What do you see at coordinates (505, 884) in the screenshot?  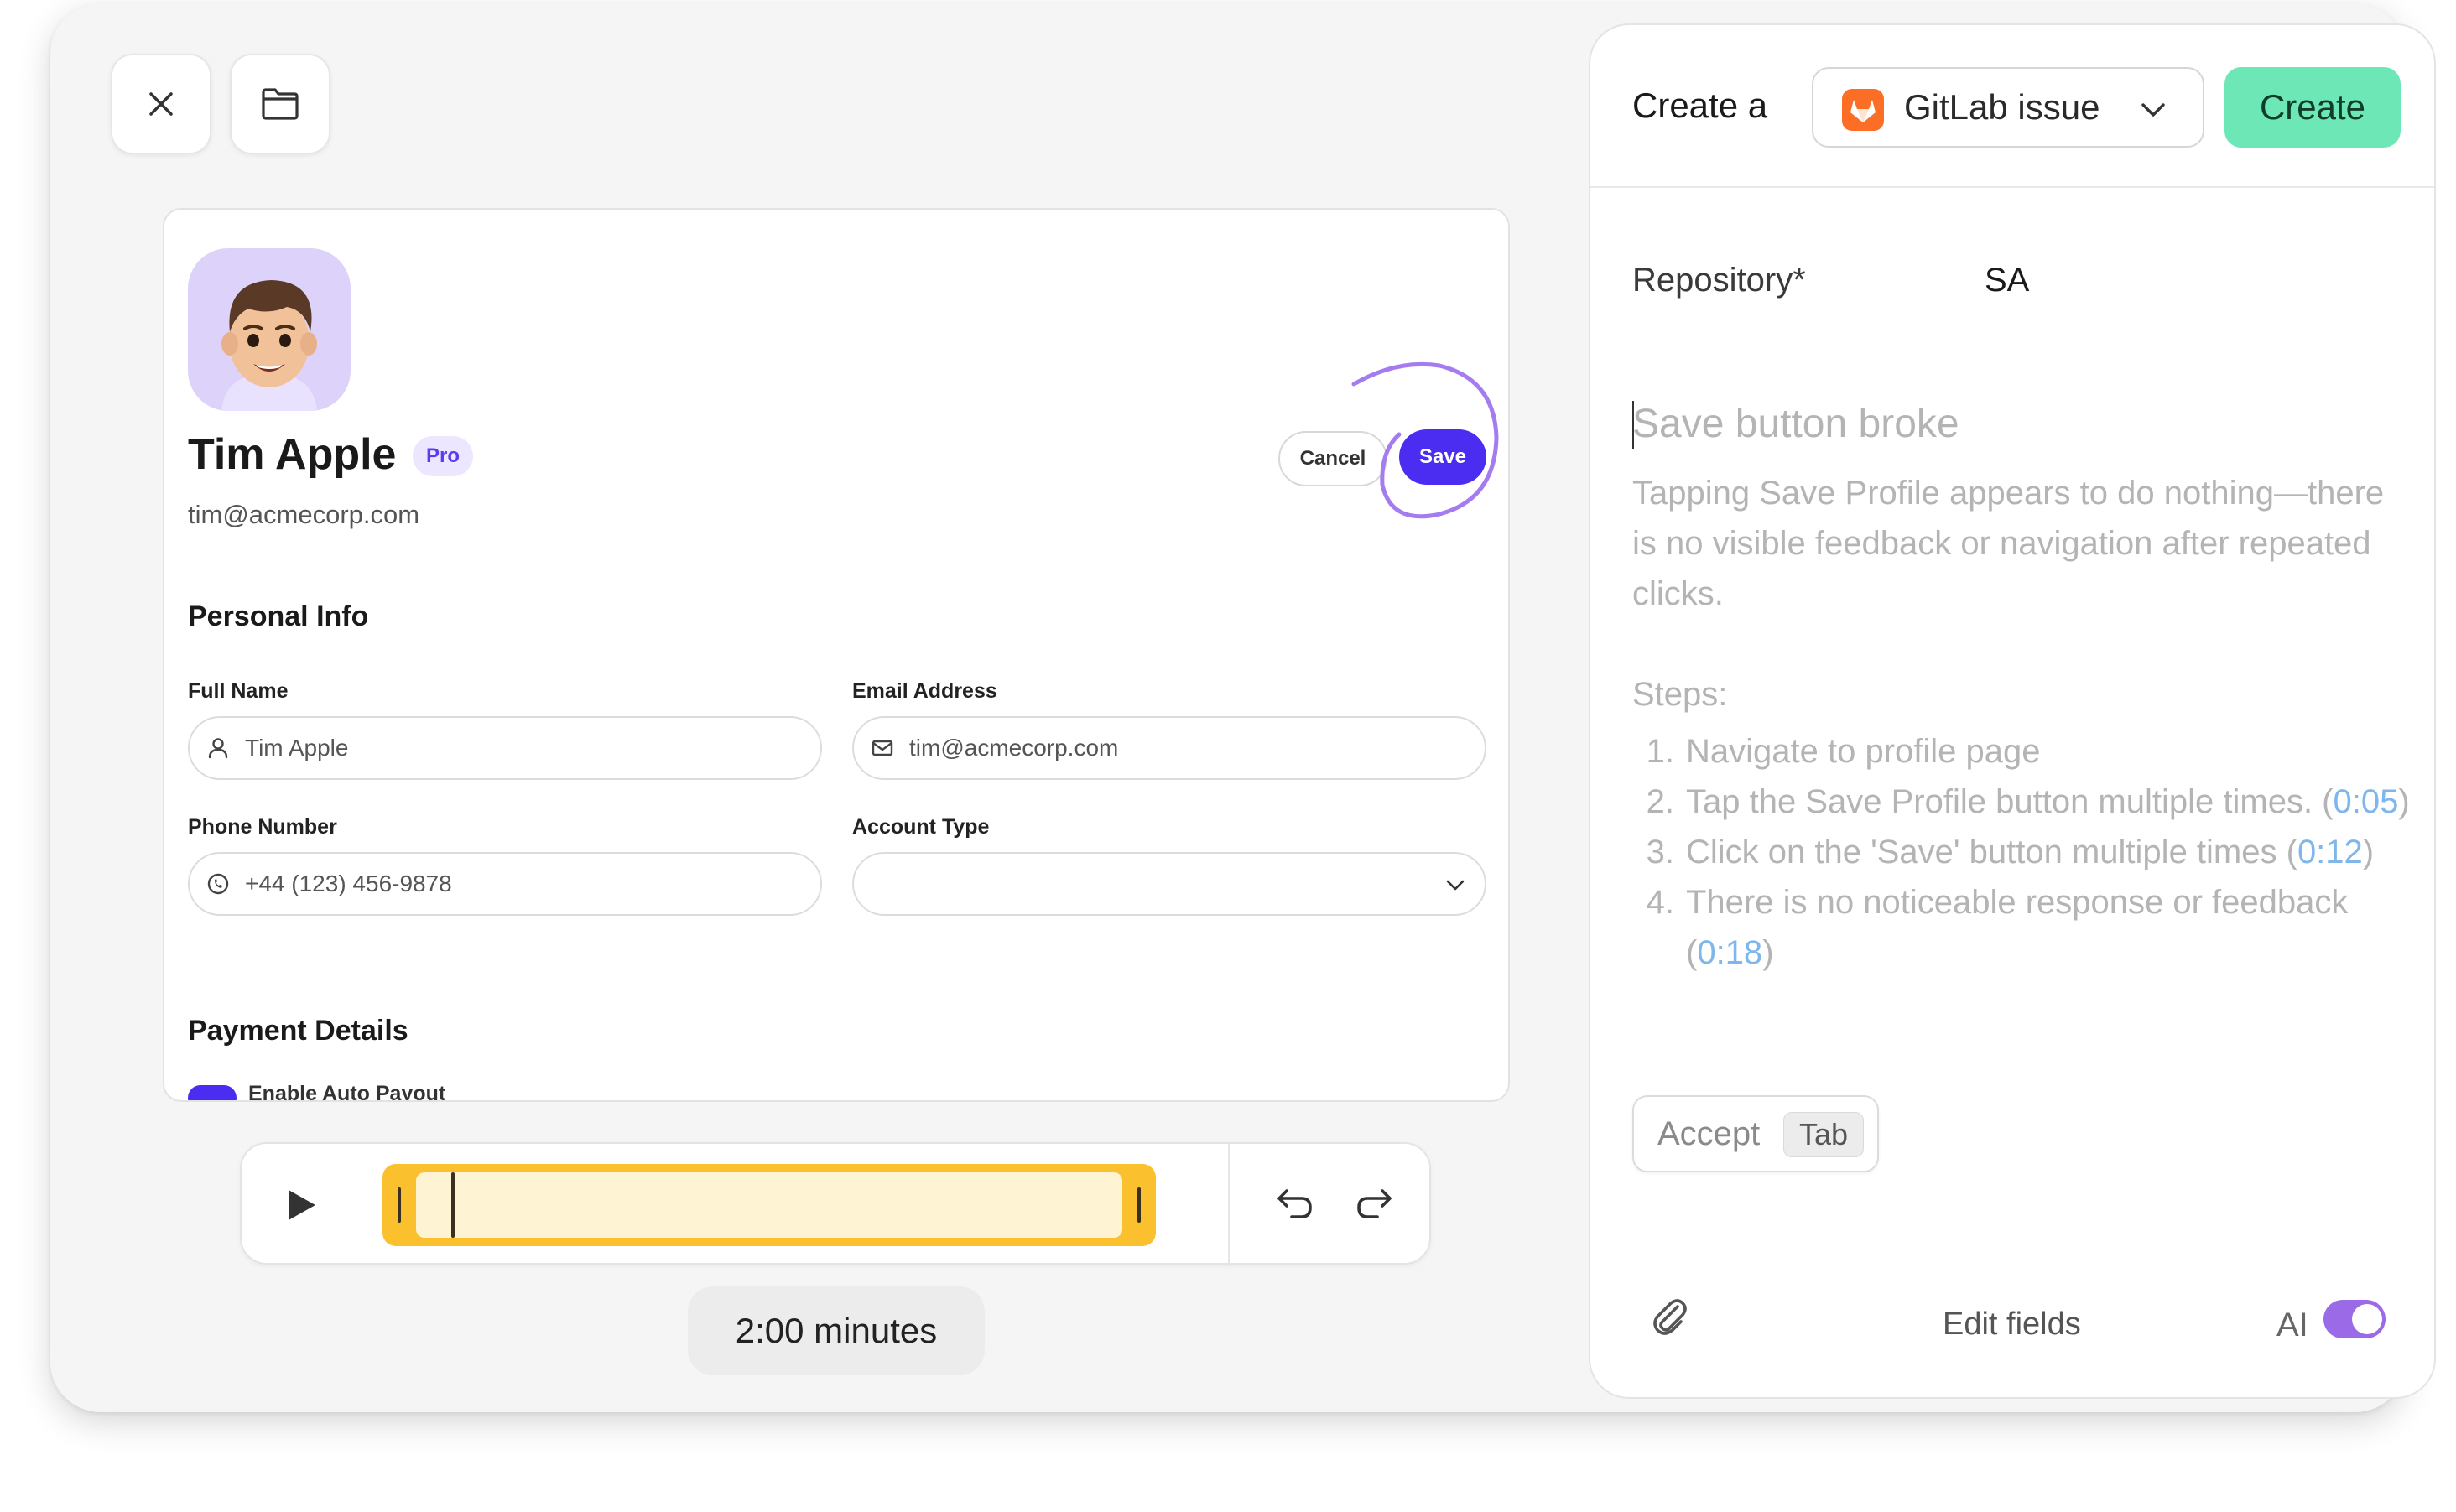 I see `phone-number-field: +44 (123) 456-9878` at bounding box center [505, 884].